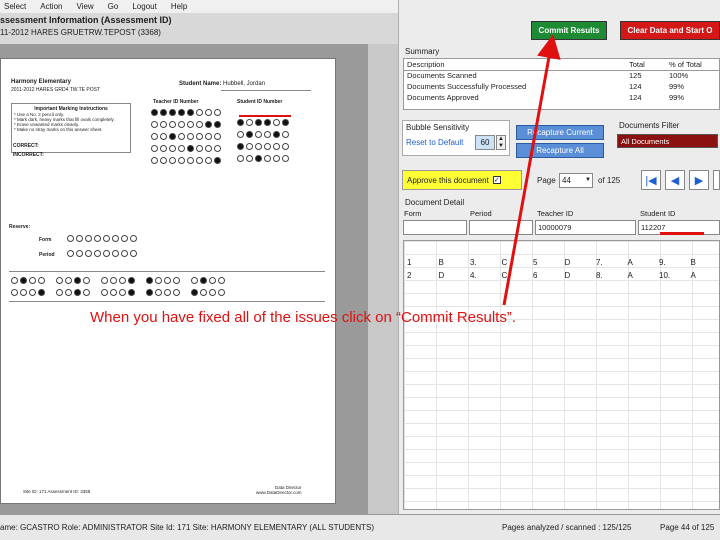 This screenshot has height=540, width=720. I want to click on table-row: 1 B 3. C 5 D 7. A 9. B, so click(561, 262).